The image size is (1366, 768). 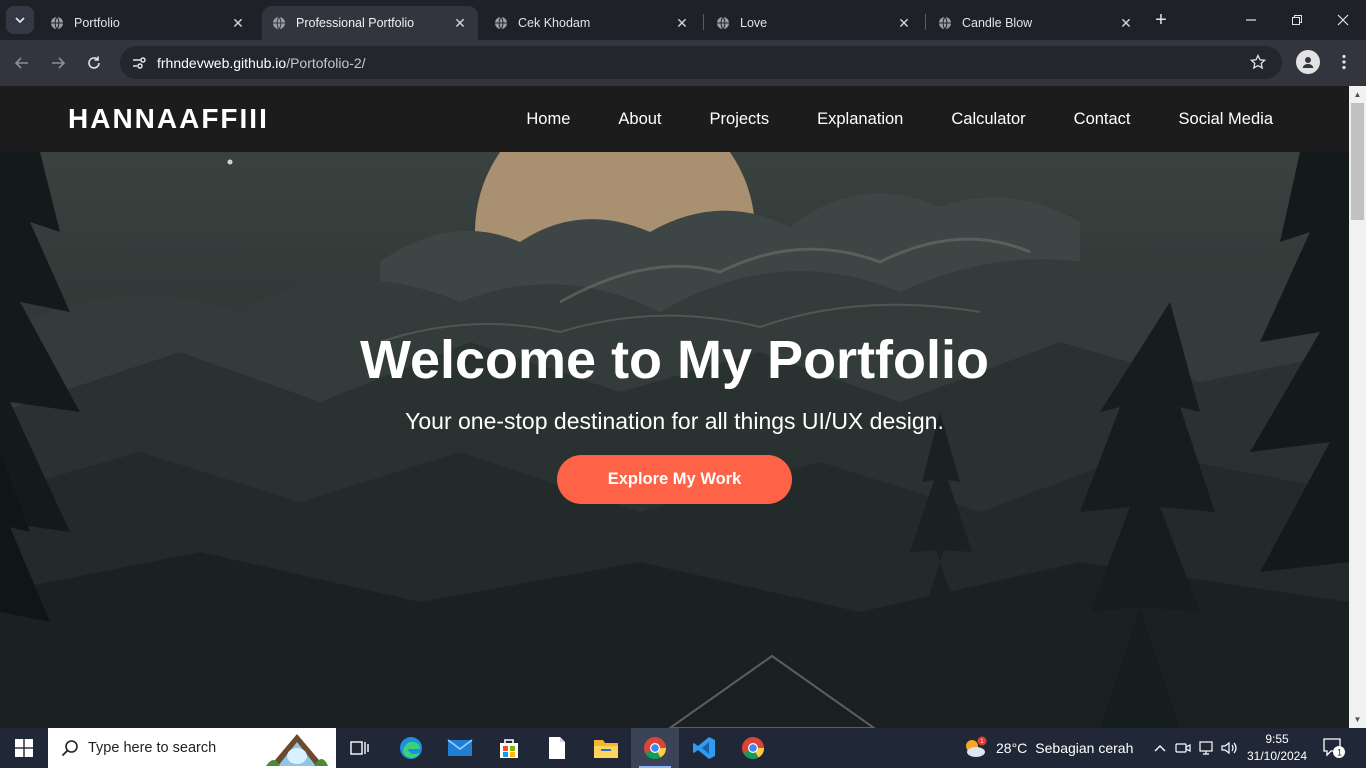 What do you see at coordinates (148, 23) in the screenshot?
I see `tab-portfolio: Portfolio ✕` at bounding box center [148, 23].